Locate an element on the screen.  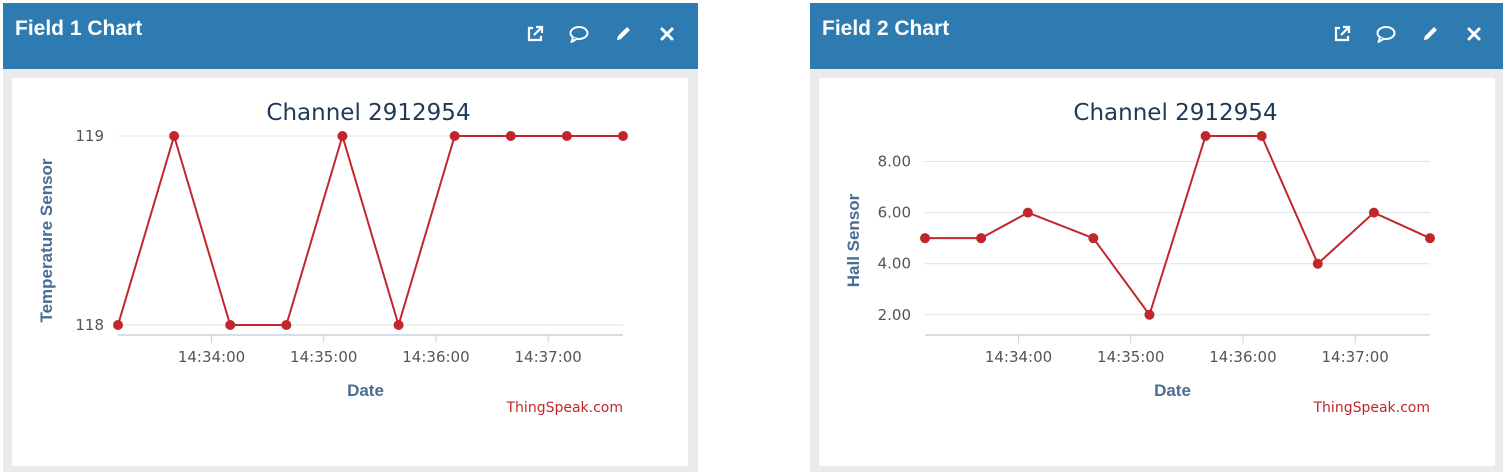
panel-title: Field 1 Chart is located at coordinates (79, 28).